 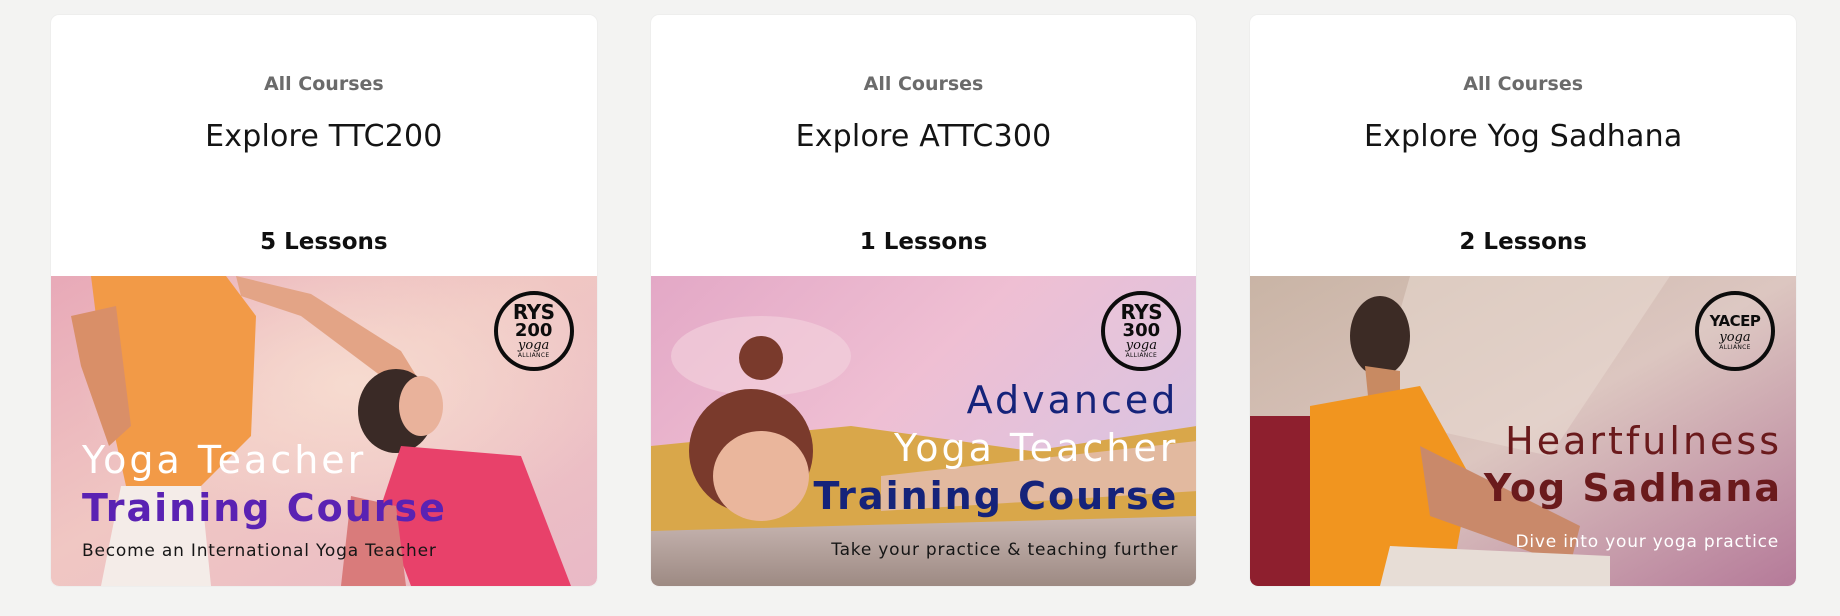 I want to click on course-title: Explore Yog Sadhana, so click(x=1523, y=136).